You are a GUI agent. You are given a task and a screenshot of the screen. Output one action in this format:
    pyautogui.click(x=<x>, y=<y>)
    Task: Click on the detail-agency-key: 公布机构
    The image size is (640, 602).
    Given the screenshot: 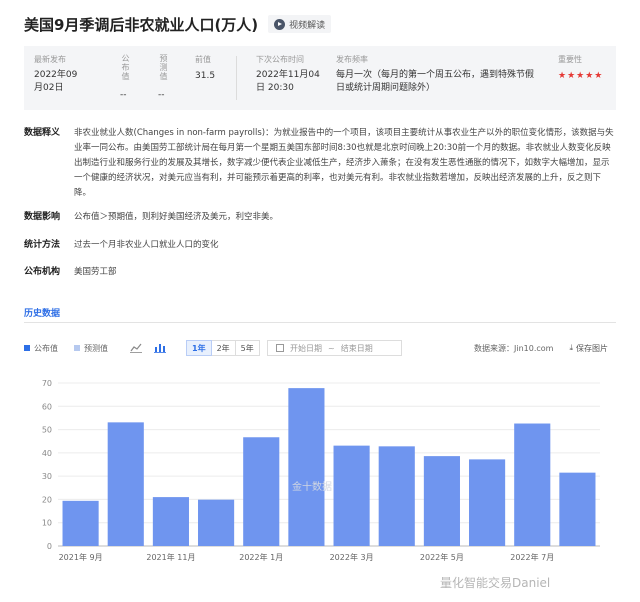 What is the action you would take?
    pyautogui.click(x=42, y=272)
    